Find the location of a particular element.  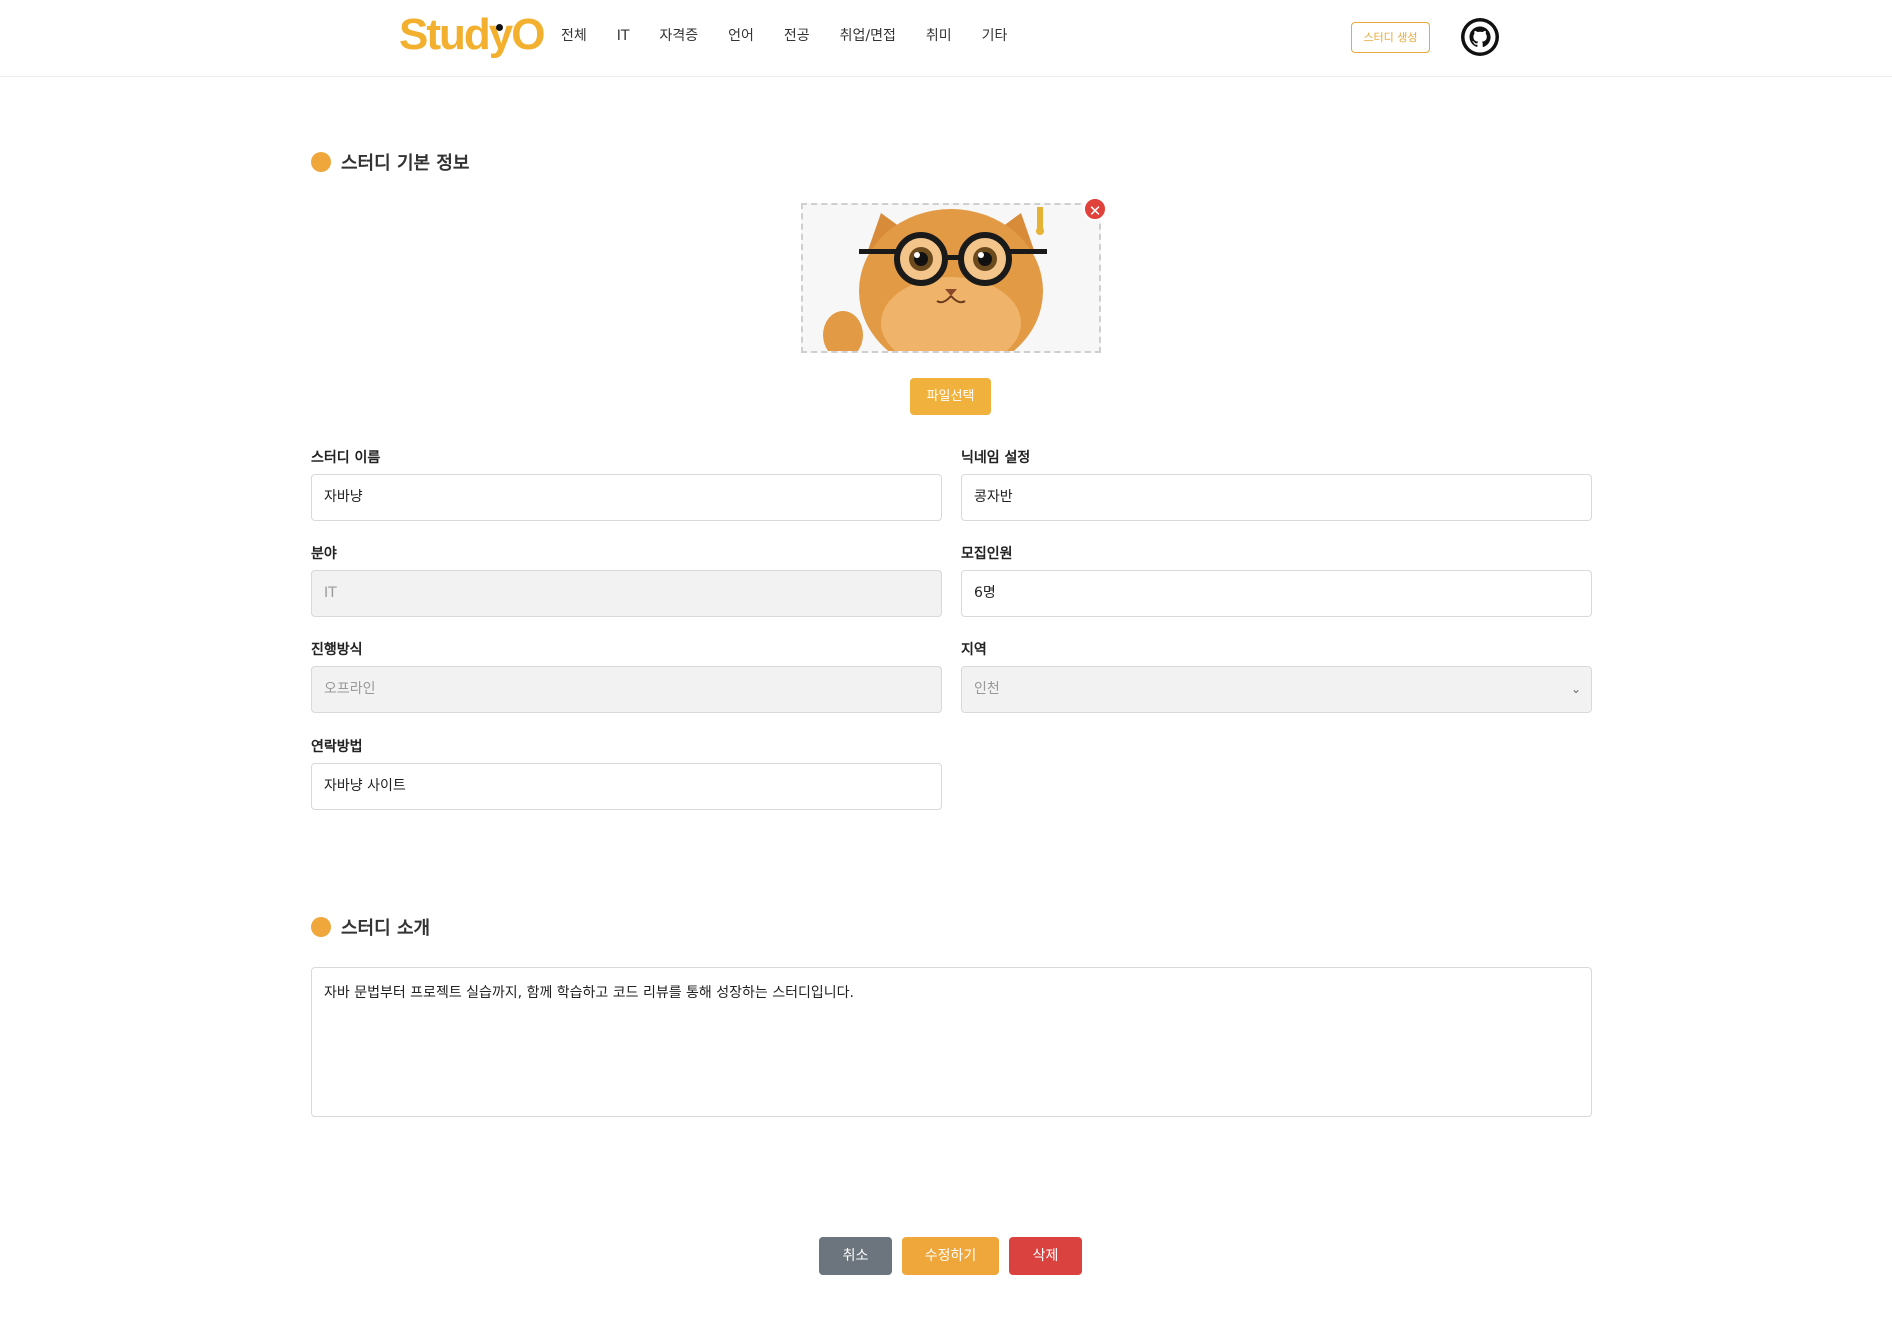

category-nav: 전체 IT 자격증 언어 전공 취업/면접 취미 기타 is located at coordinates (799, 36).